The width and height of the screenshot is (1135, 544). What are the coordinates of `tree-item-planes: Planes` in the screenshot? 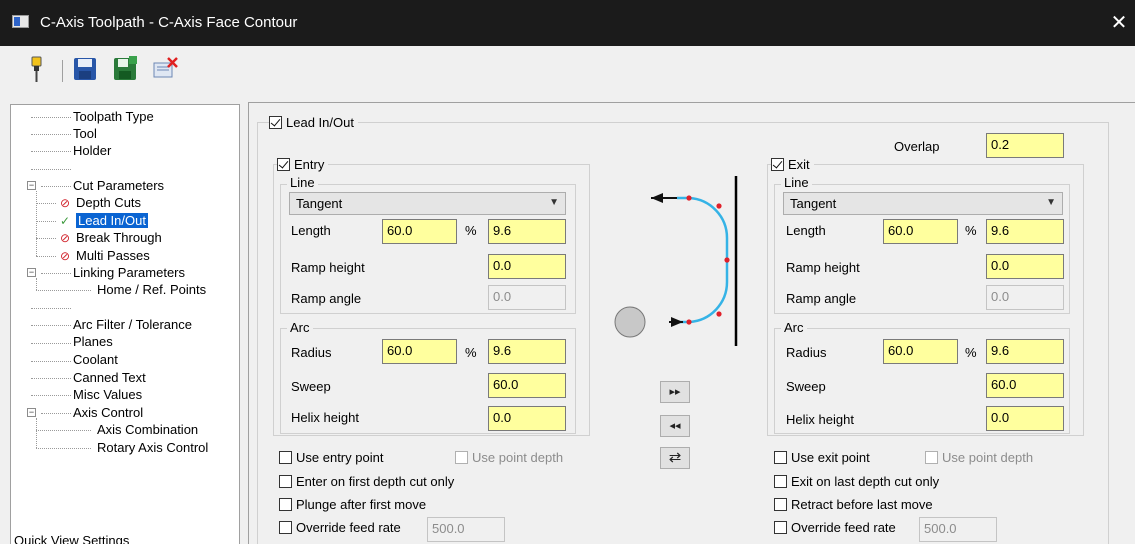 It's located at (93, 342).